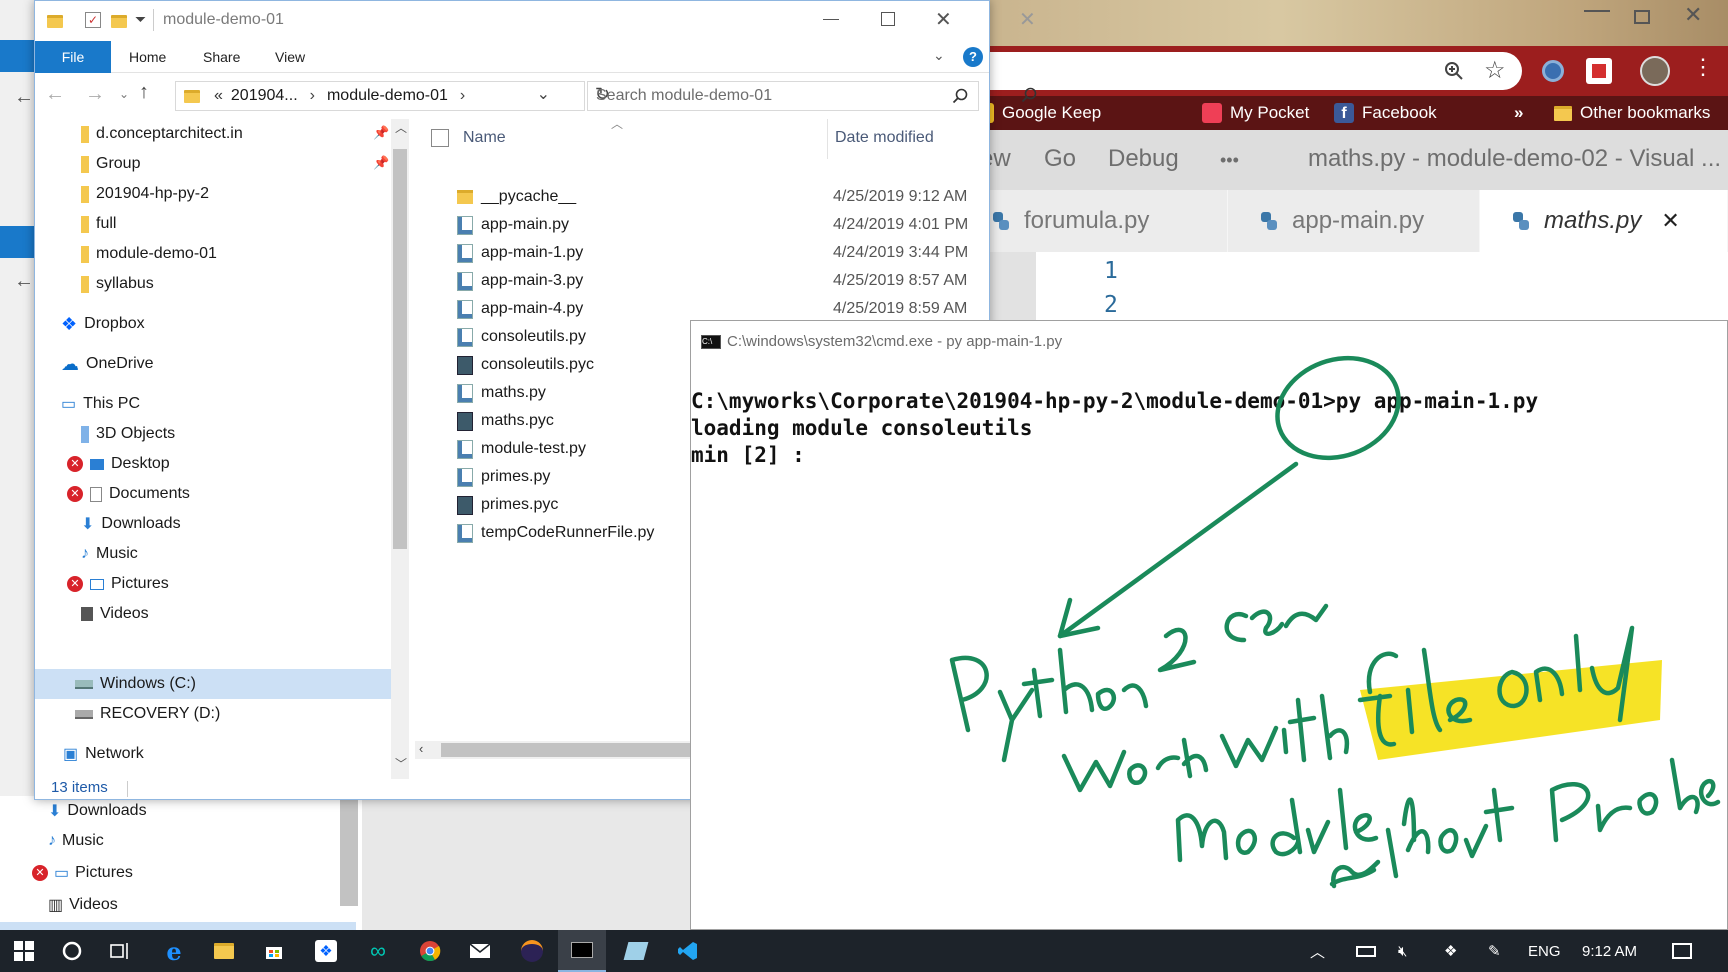 This screenshot has height=972, width=1728. Describe the element at coordinates (582, 951) in the screenshot. I see `taskbar-cmd` at that location.